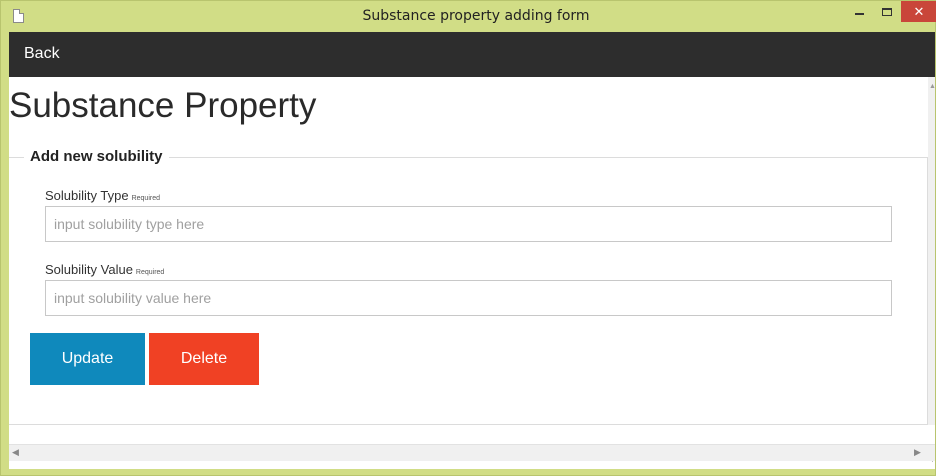  What do you see at coordinates (89, 269) in the screenshot?
I see `solubility-value-label-text: Solubility Value` at bounding box center [89, 269].